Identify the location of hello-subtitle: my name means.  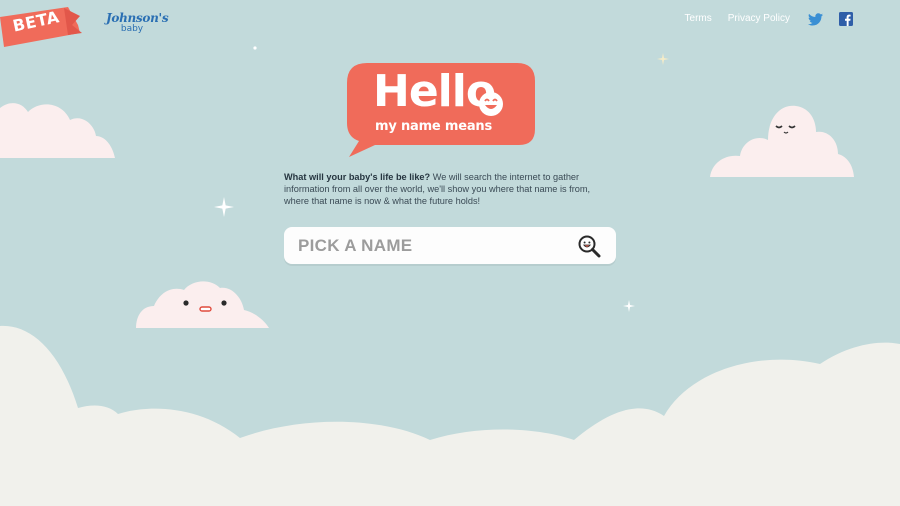
(433, 126).